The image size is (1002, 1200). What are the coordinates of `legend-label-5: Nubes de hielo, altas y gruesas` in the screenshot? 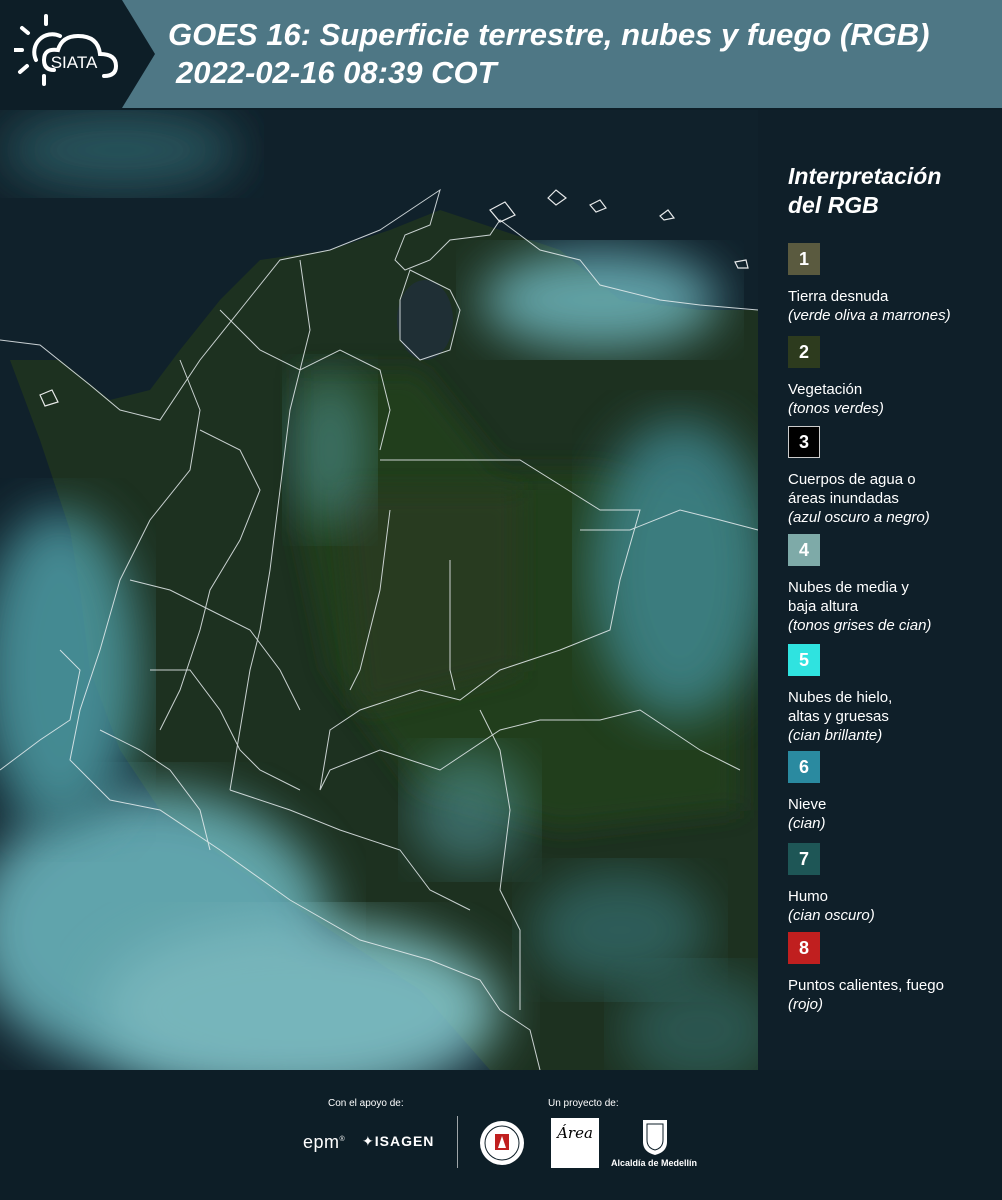 It's located at (840, 707).